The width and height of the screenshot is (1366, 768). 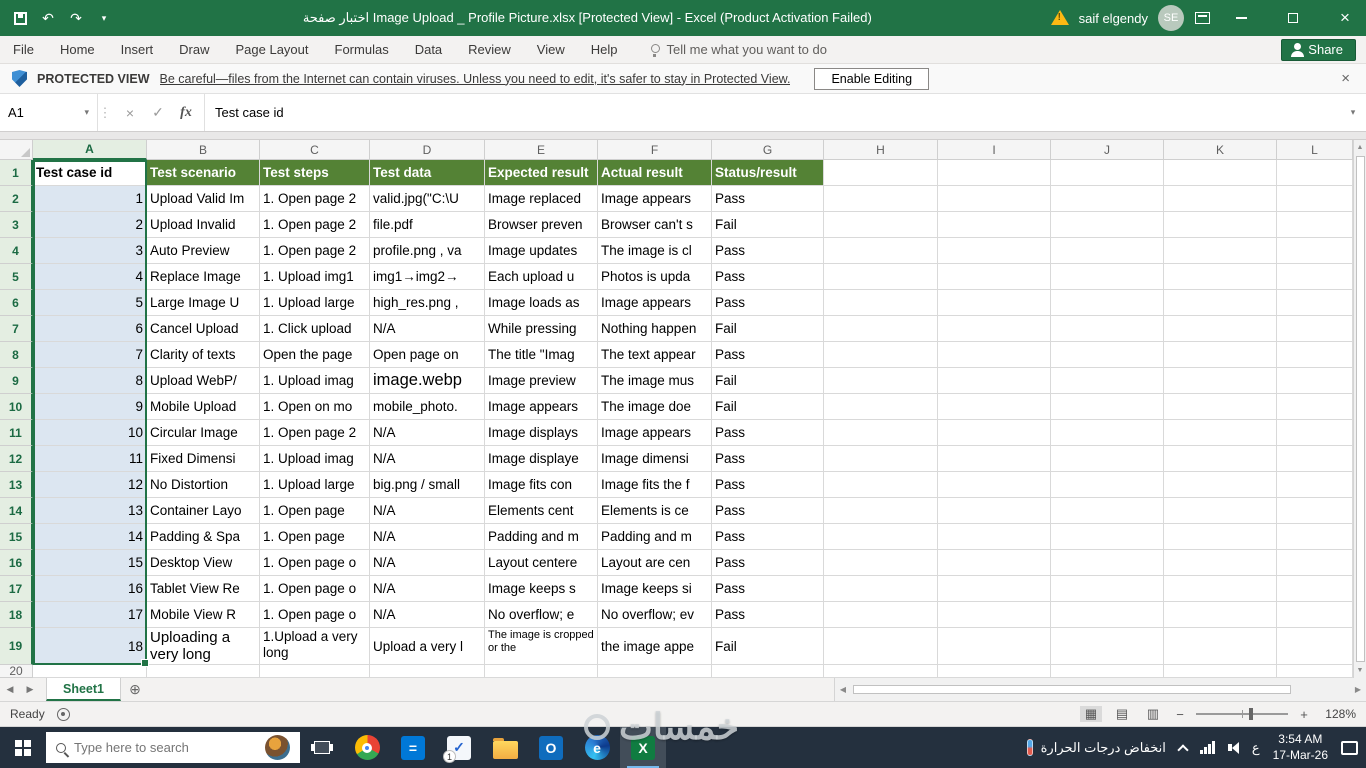 What do you see at coordinates (655, 303) in the screenshot?
I see `cell-F6: Image appears` at bounding box center [655, 303].